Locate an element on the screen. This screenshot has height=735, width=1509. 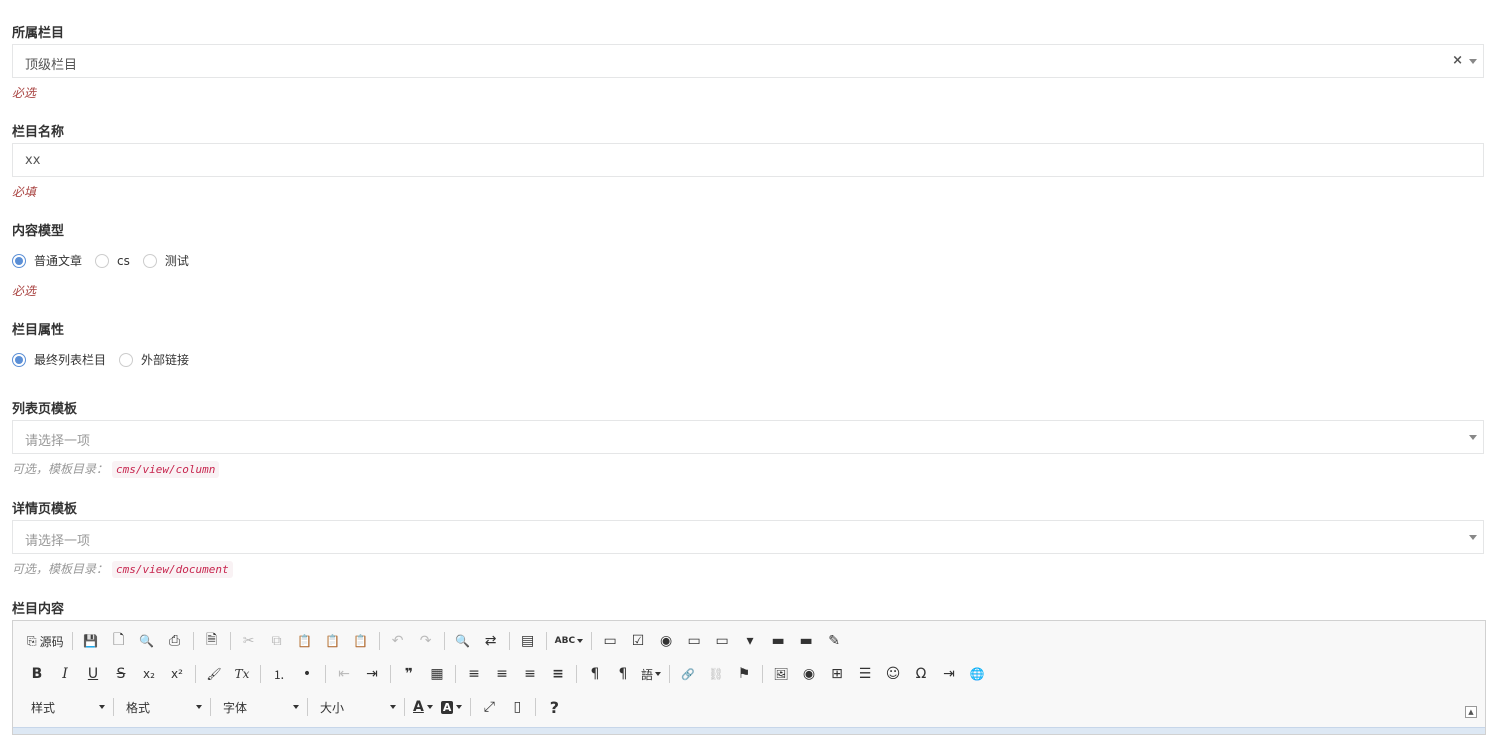
indent-icon: ⇥ is located at coordinates (372, 674).